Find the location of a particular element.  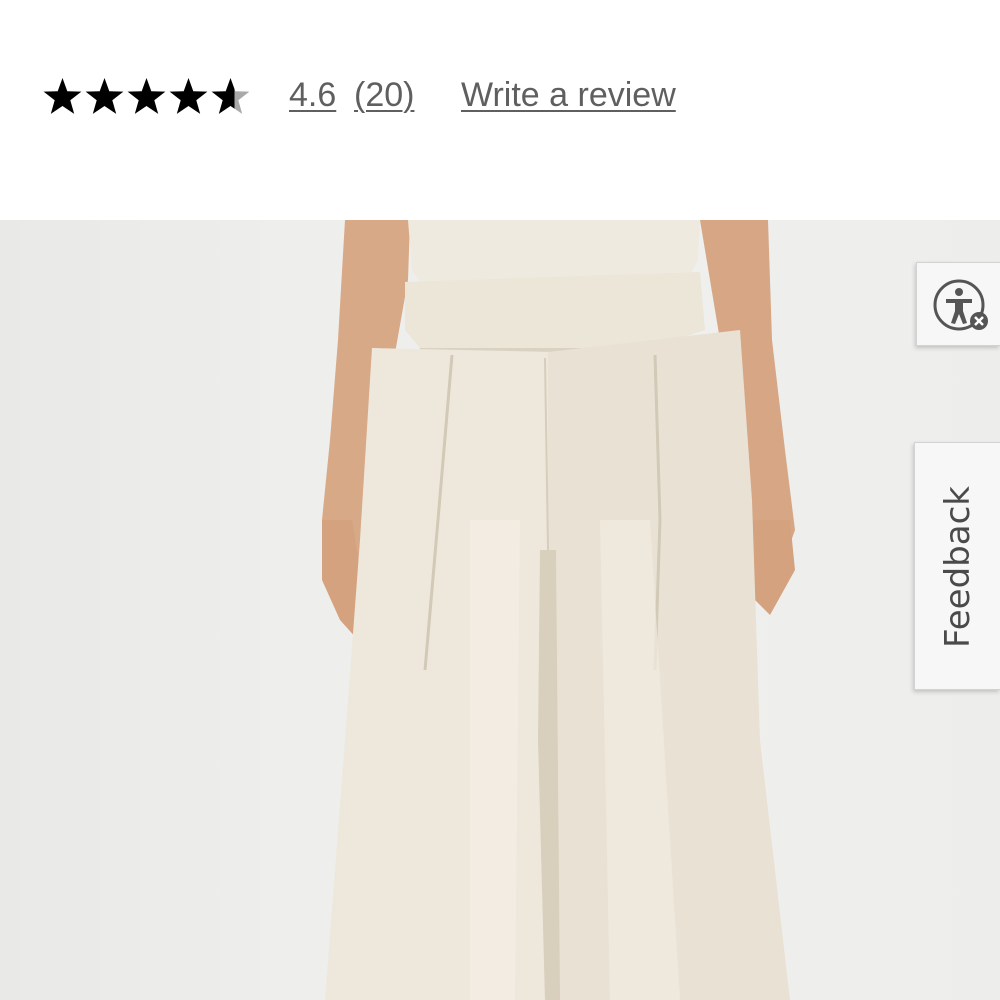

review-count-link: (20) is located at coordinates (384, 95).